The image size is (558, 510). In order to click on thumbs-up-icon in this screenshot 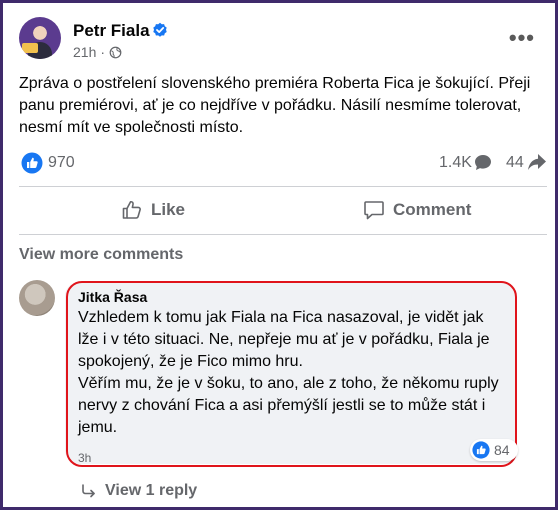, I will do `click(131, 209)`.